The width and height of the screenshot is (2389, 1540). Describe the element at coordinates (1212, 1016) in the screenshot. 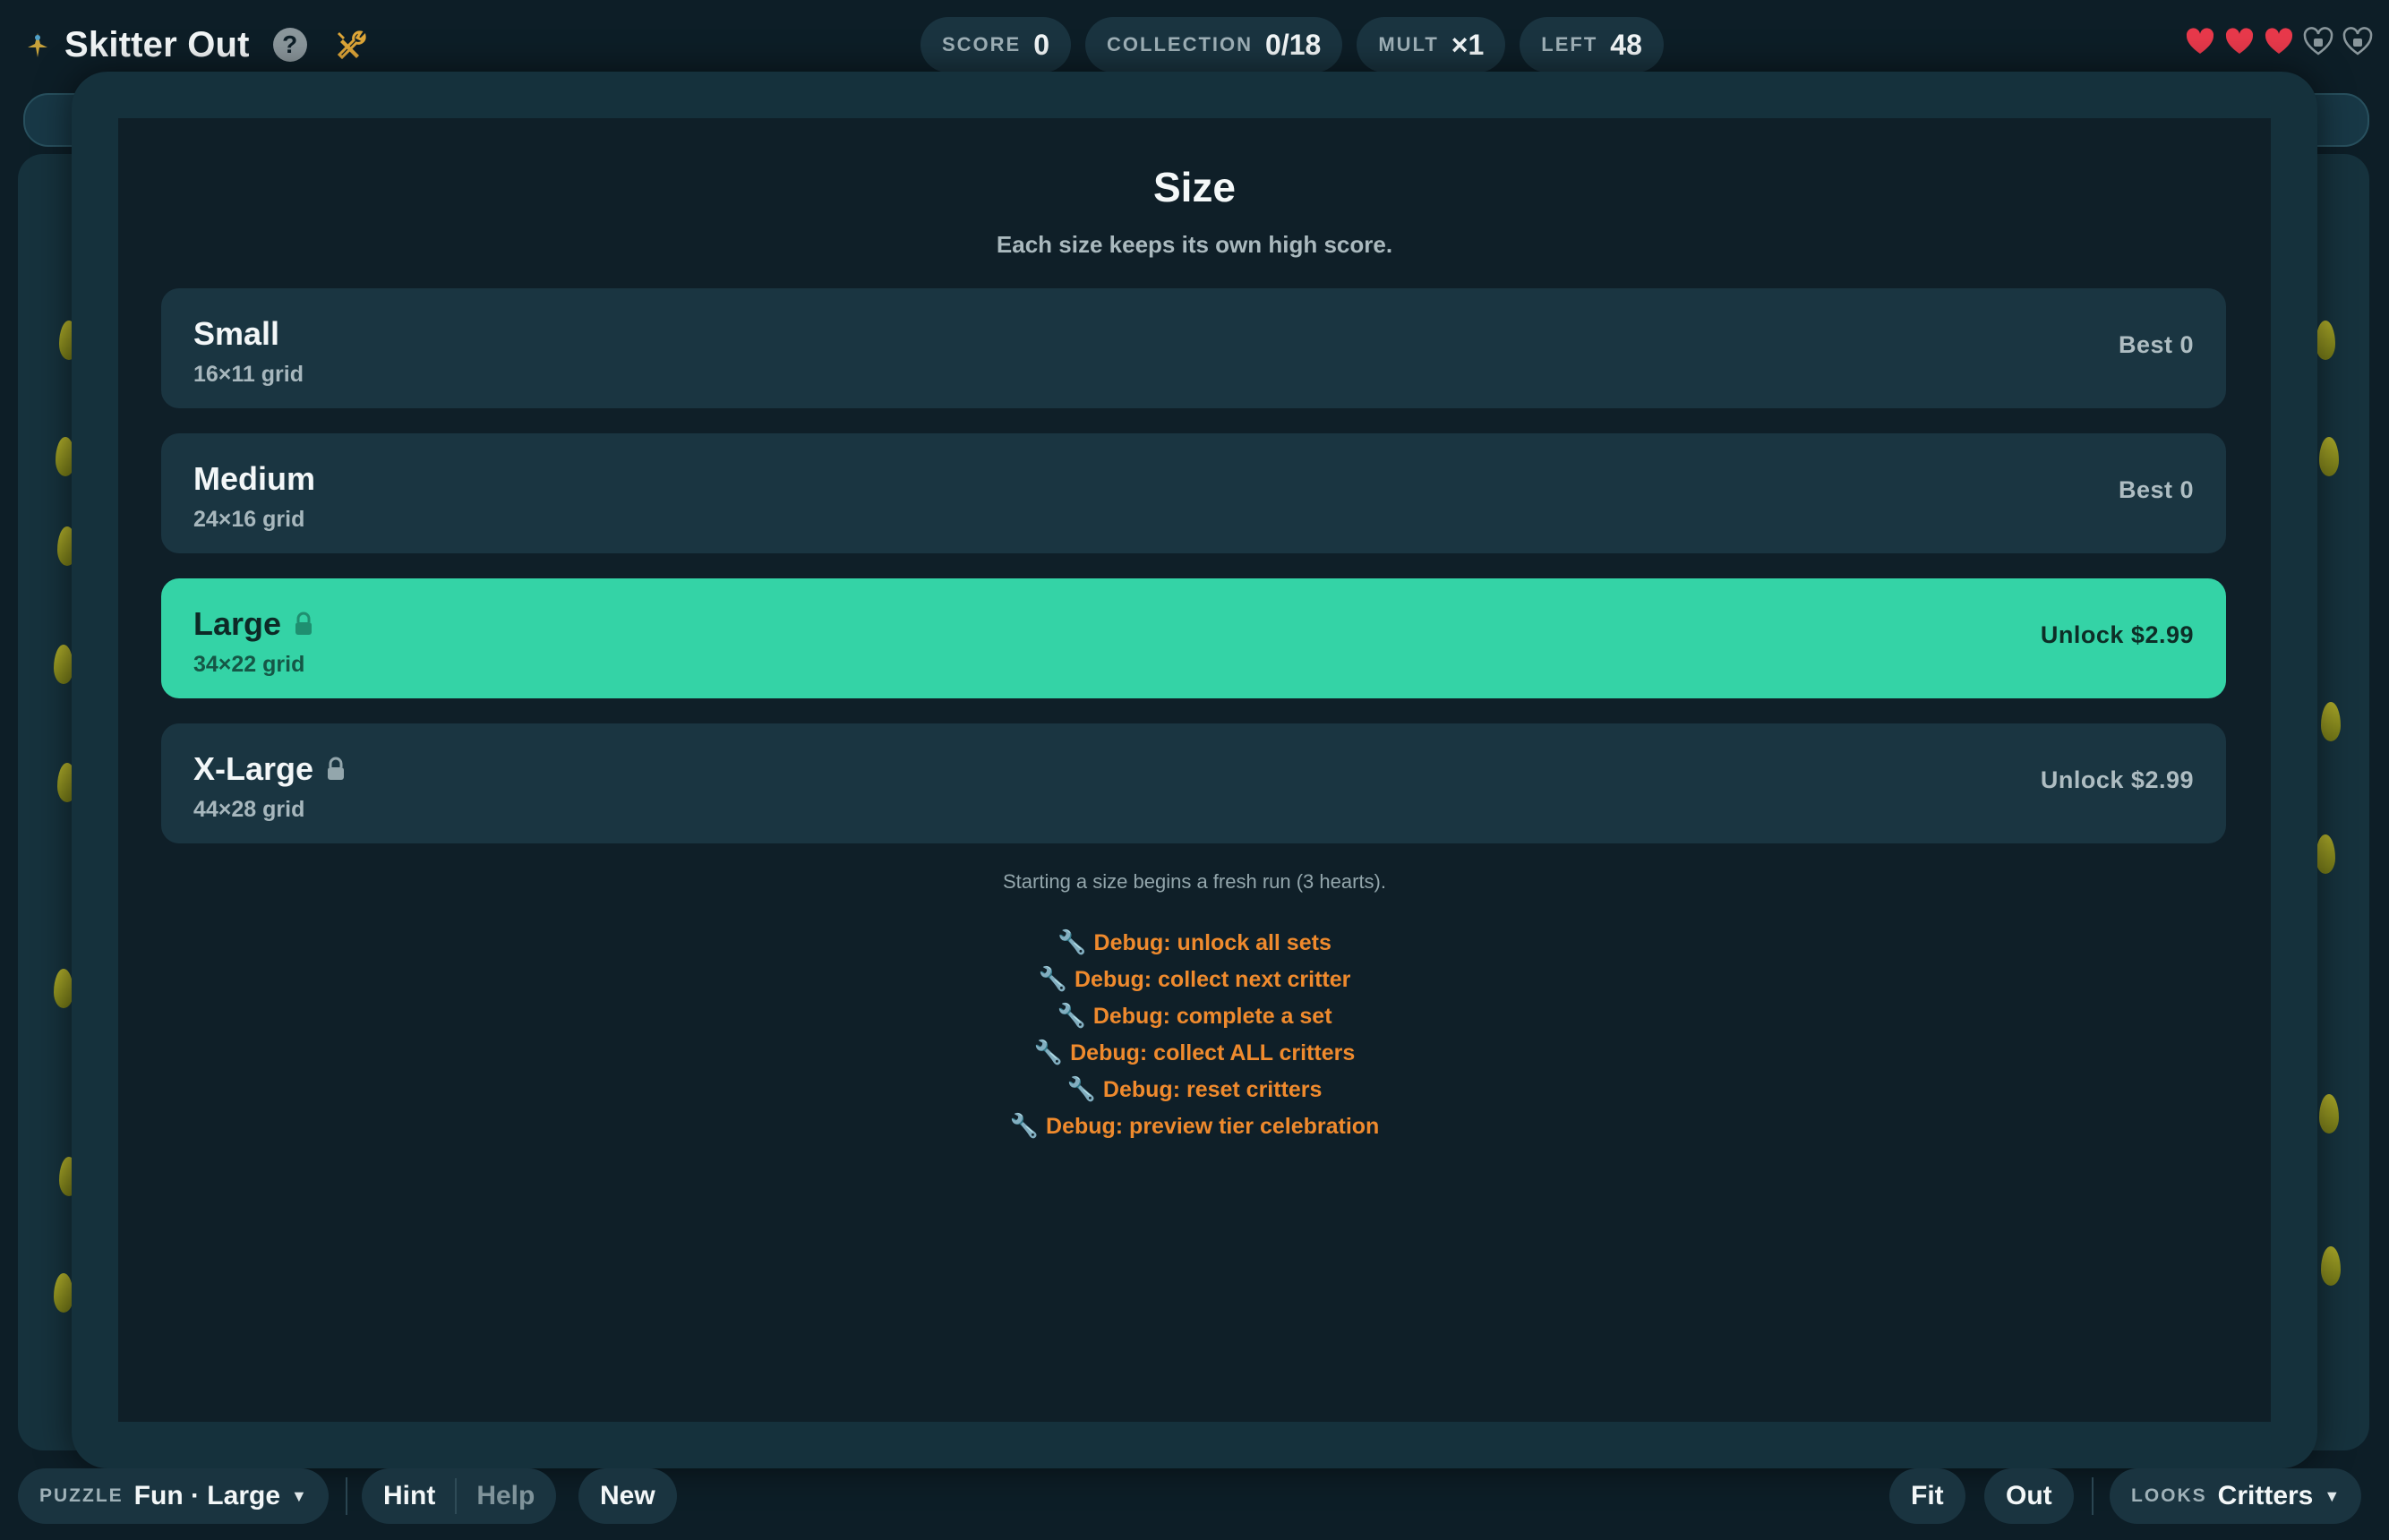

I see `debug-label: Debug: complete a set` at that location.